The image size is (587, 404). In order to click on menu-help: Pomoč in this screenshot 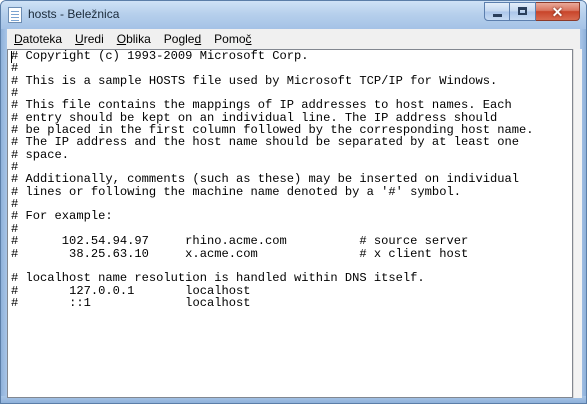, I will do `click(232, 39)`.